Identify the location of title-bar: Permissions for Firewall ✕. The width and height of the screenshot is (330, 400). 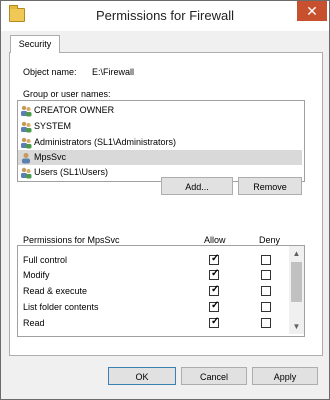
(165, 16).